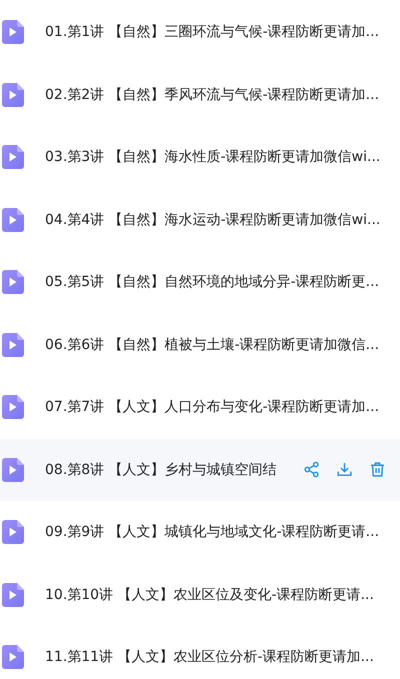  Describe the element at coordinates (161, 469) in the screenshot. I see `file-name: 08.第8讲 【人文】乡村与城镇空间结` at that location.